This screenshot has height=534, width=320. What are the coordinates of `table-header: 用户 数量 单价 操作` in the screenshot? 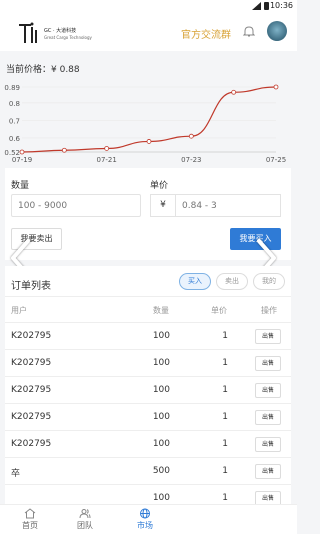 It's located at (148, 309).